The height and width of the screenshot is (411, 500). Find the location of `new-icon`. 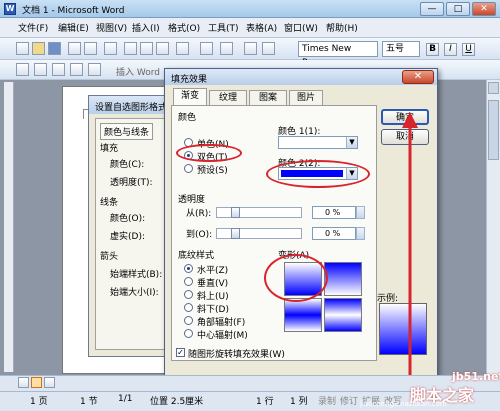

new-icon is located at coordinates (22, 48).